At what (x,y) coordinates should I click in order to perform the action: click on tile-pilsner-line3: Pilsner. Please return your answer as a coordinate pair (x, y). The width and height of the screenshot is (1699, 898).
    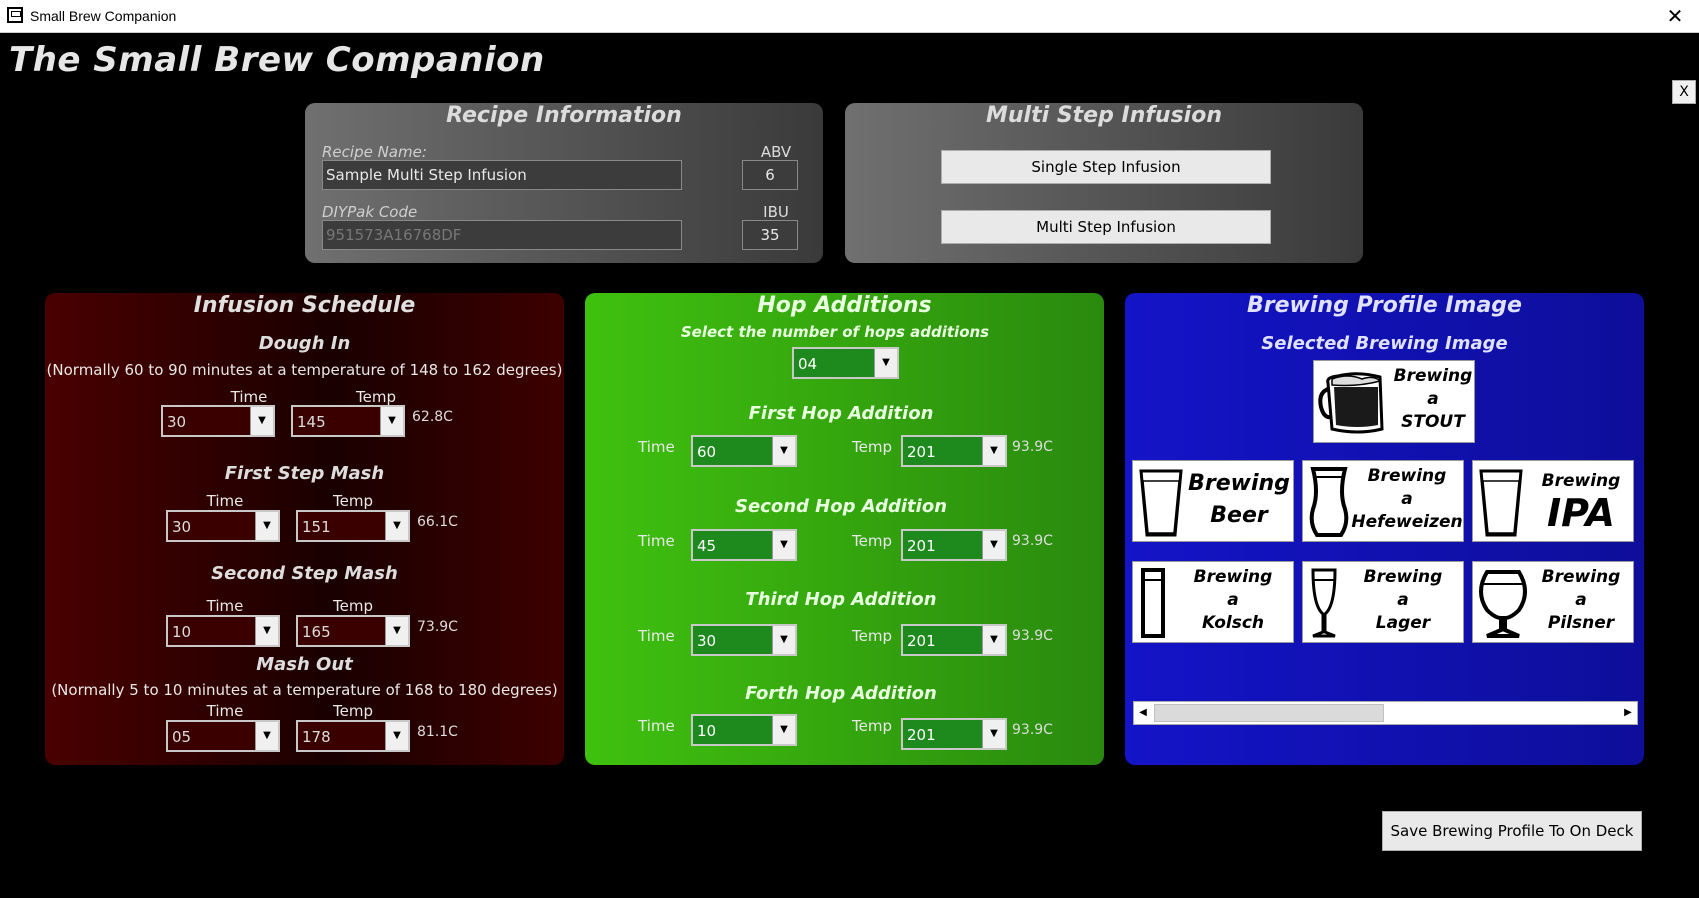
    Looking at the image, I should click on (1581, 623).